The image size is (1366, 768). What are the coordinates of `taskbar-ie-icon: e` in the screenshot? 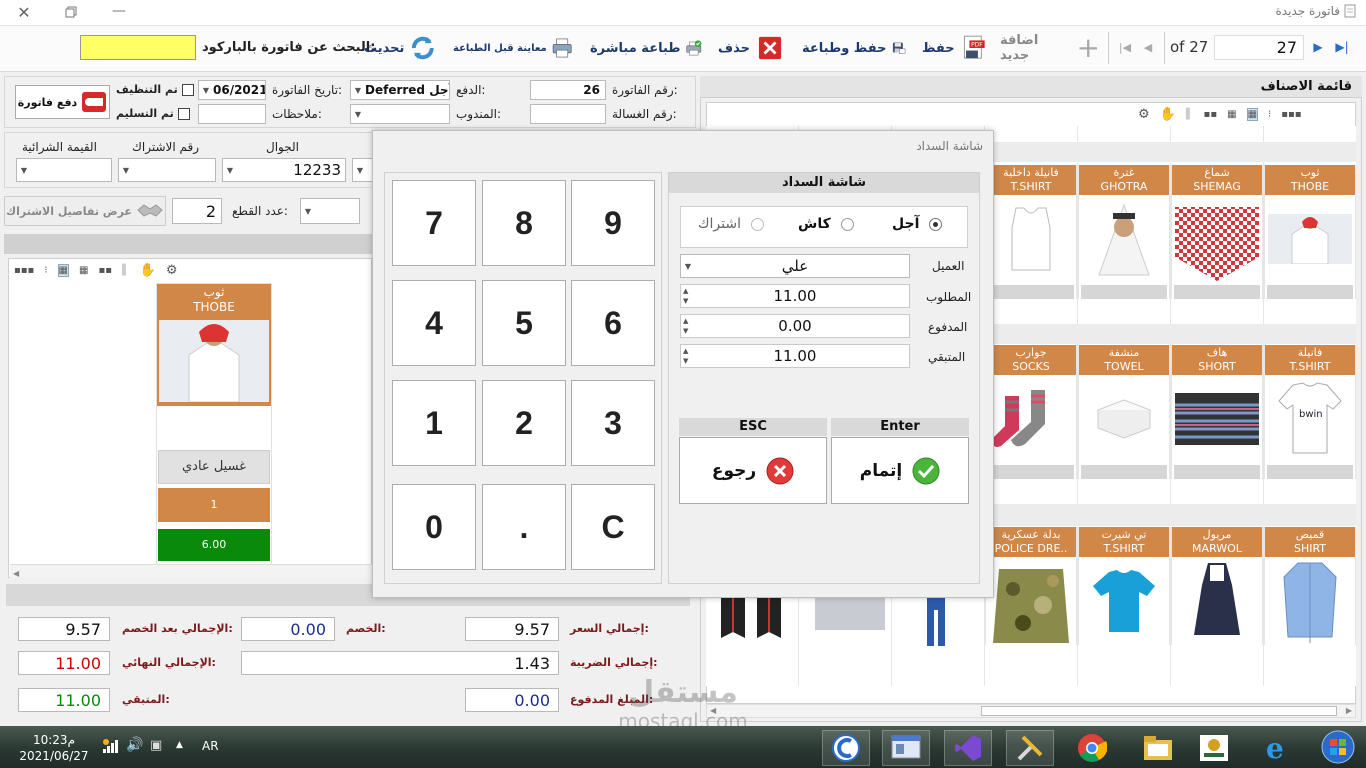 It's located at (1278, 748).